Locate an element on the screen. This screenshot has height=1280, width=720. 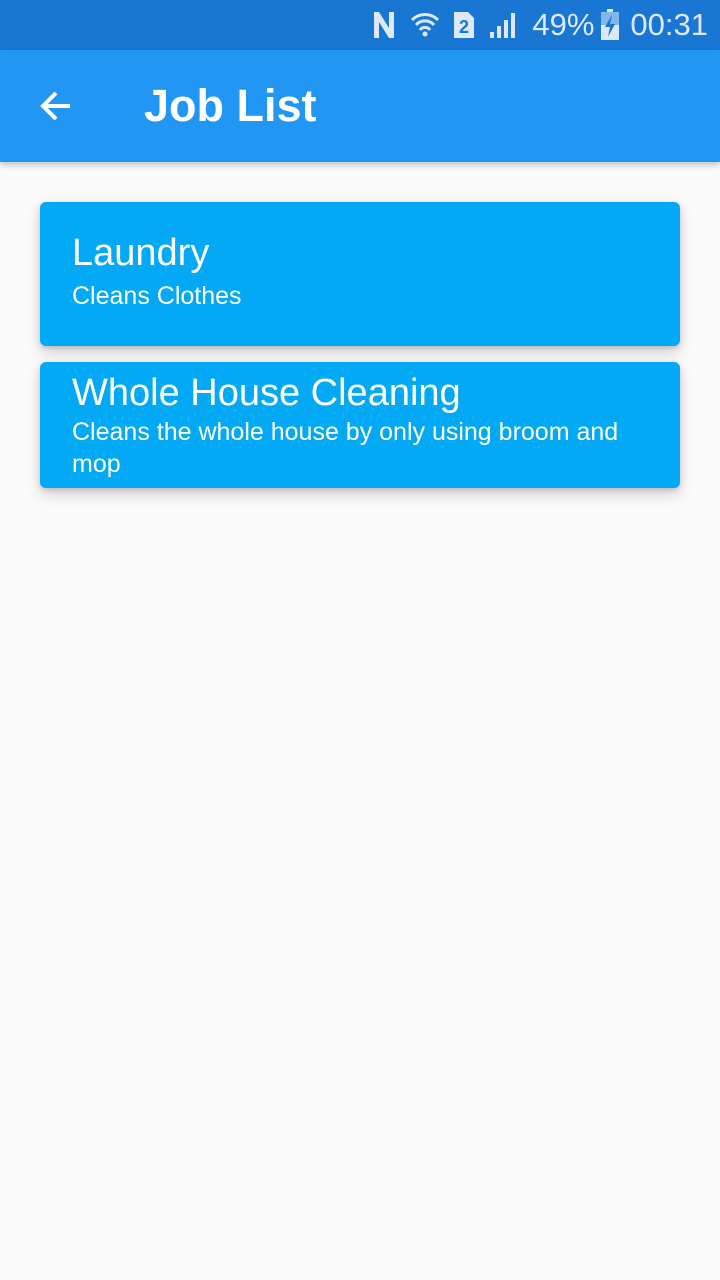
status-icons: 2 49% 00:31 is located at coordinates (533, 25).